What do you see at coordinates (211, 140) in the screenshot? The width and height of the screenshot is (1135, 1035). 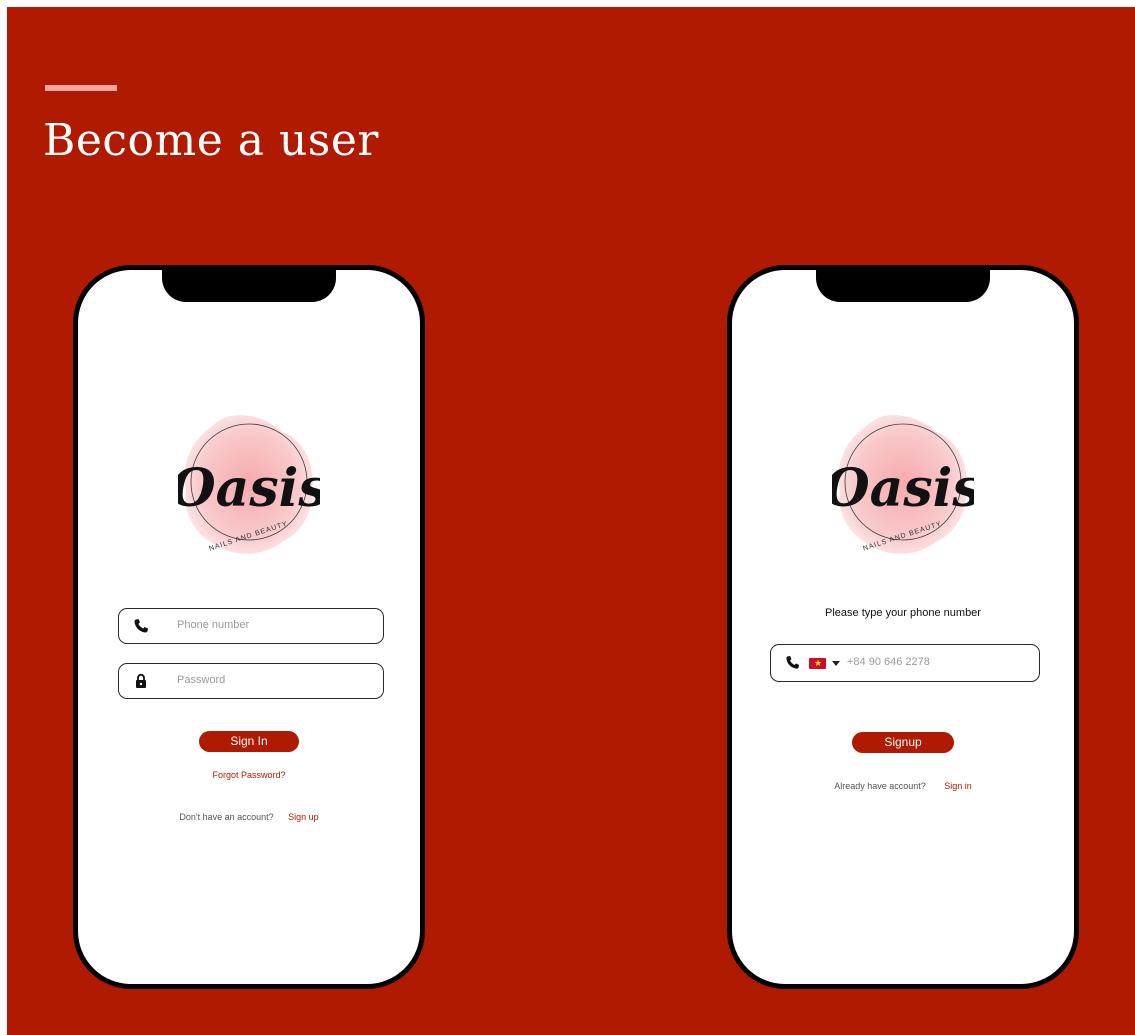 I see `page-title: Become a user` at bounding box center [211, 140].